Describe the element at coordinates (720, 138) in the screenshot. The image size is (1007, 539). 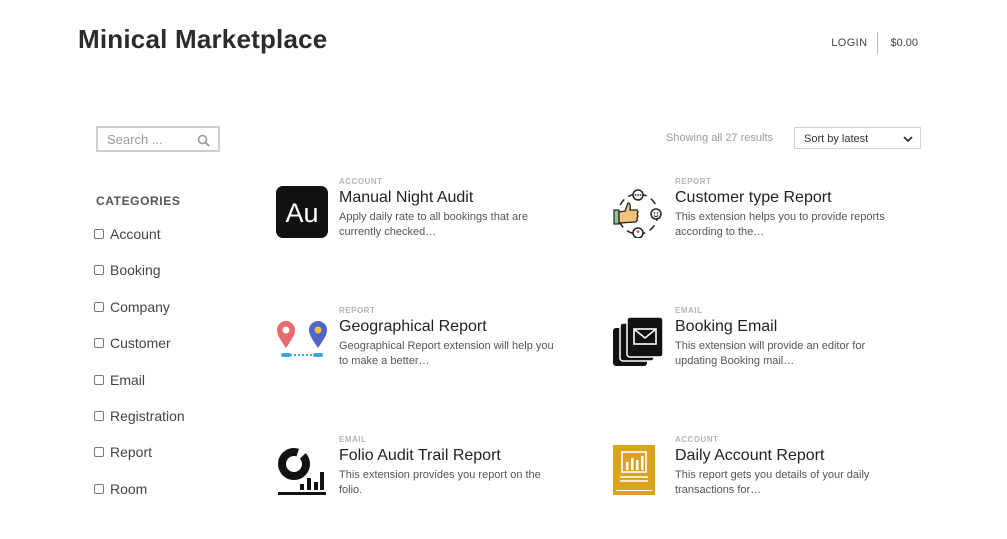
I see `result-count: Showing all 27 results` at that location.